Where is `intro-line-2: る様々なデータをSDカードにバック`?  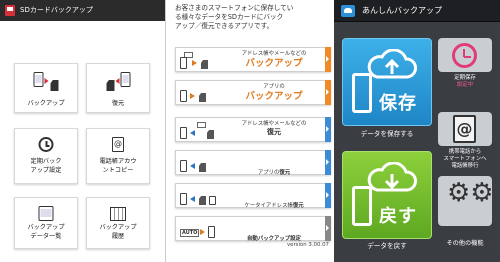 intro-line-2: る様々なデータをSDカードにバック is located at coordinates (229, 17).